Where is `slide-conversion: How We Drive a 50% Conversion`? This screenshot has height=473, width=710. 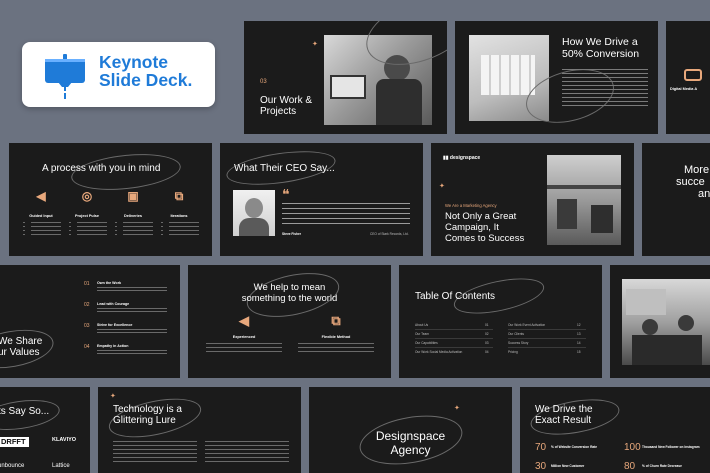
slide-conversion: How We Drive a 50% Conversion is located at coordinates (556, 77).